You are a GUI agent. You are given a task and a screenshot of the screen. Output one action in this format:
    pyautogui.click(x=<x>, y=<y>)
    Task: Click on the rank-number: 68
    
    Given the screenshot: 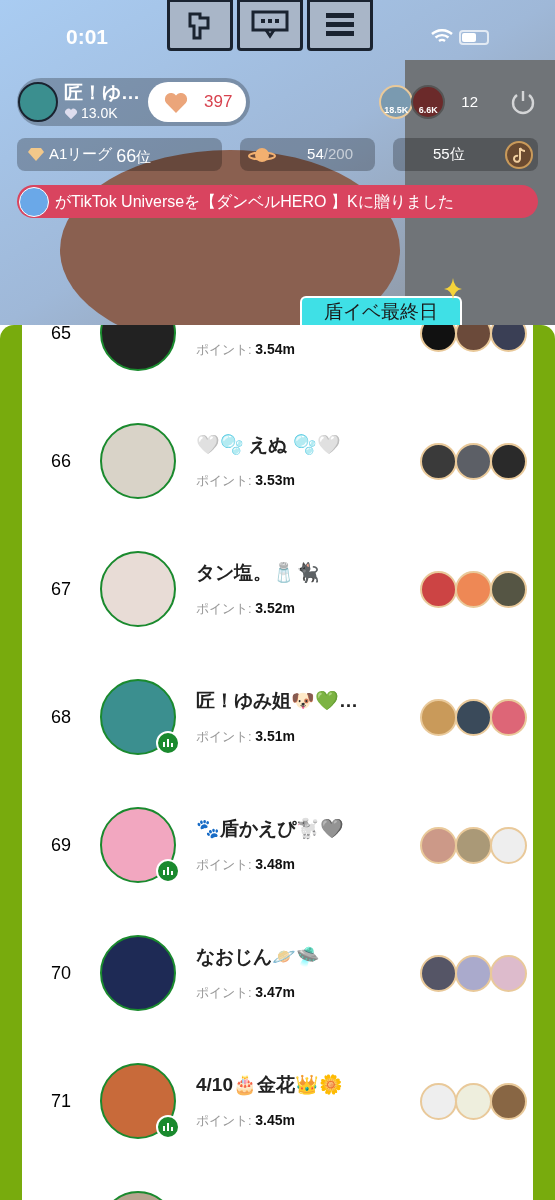 What is the action you would take?
    pyautogui.click(x=61, y=717)
    